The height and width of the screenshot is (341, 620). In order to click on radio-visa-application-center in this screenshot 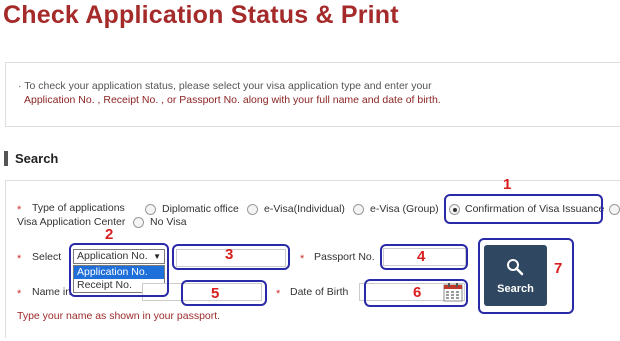, I will do `click(614, 209)`.